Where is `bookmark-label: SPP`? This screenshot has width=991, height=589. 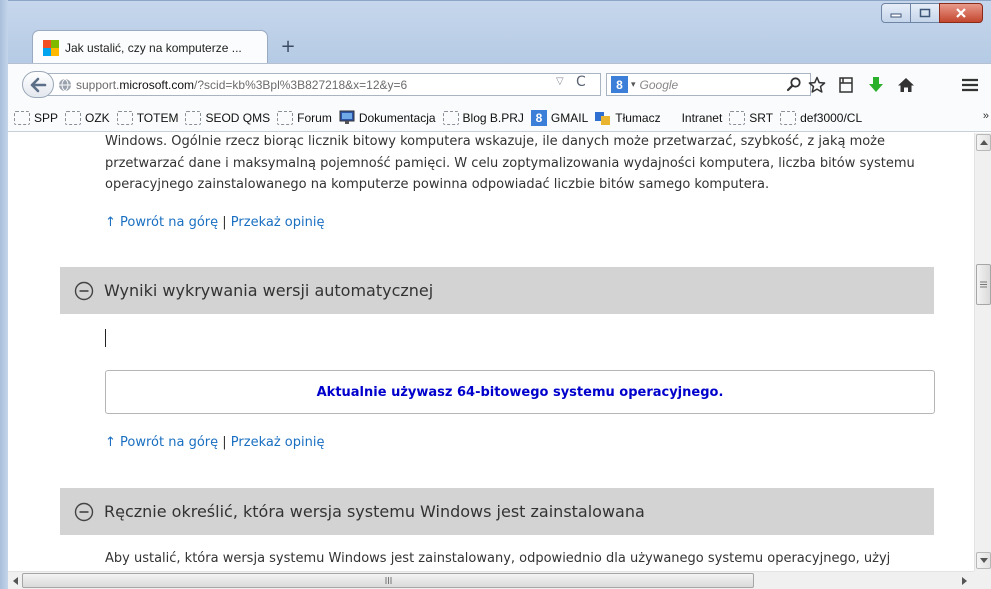
bookmark-label: SPP is located at coordinates (46, 117).